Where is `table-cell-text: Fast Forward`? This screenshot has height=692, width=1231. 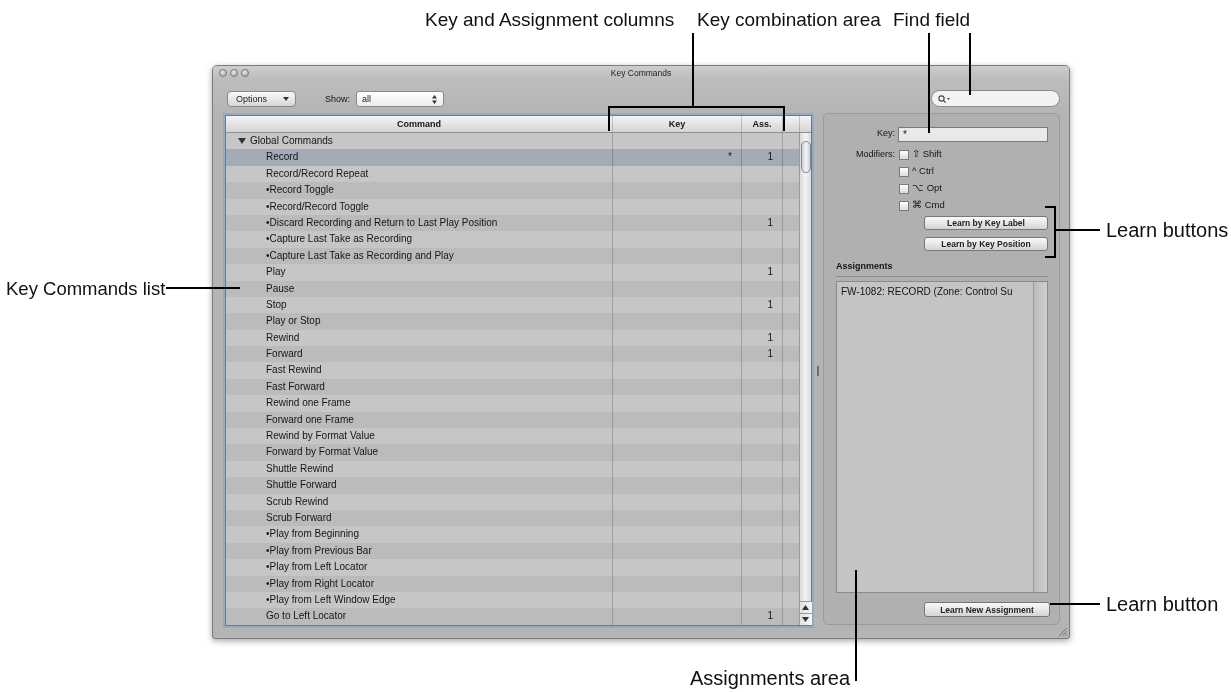
table-cell-text: Fast Forward is located at coordinates (295, 386).